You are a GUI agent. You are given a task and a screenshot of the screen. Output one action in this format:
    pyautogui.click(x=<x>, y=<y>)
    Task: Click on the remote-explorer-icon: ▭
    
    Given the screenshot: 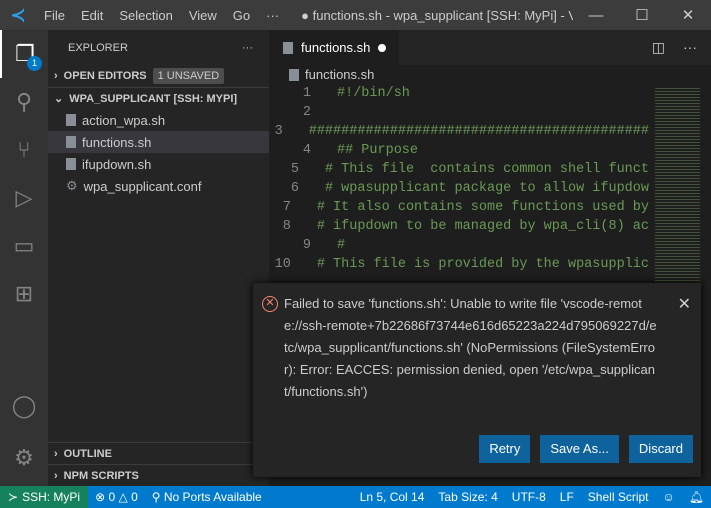 What is the action you would take?
    pyautogui.click(x=24, y=246)
    